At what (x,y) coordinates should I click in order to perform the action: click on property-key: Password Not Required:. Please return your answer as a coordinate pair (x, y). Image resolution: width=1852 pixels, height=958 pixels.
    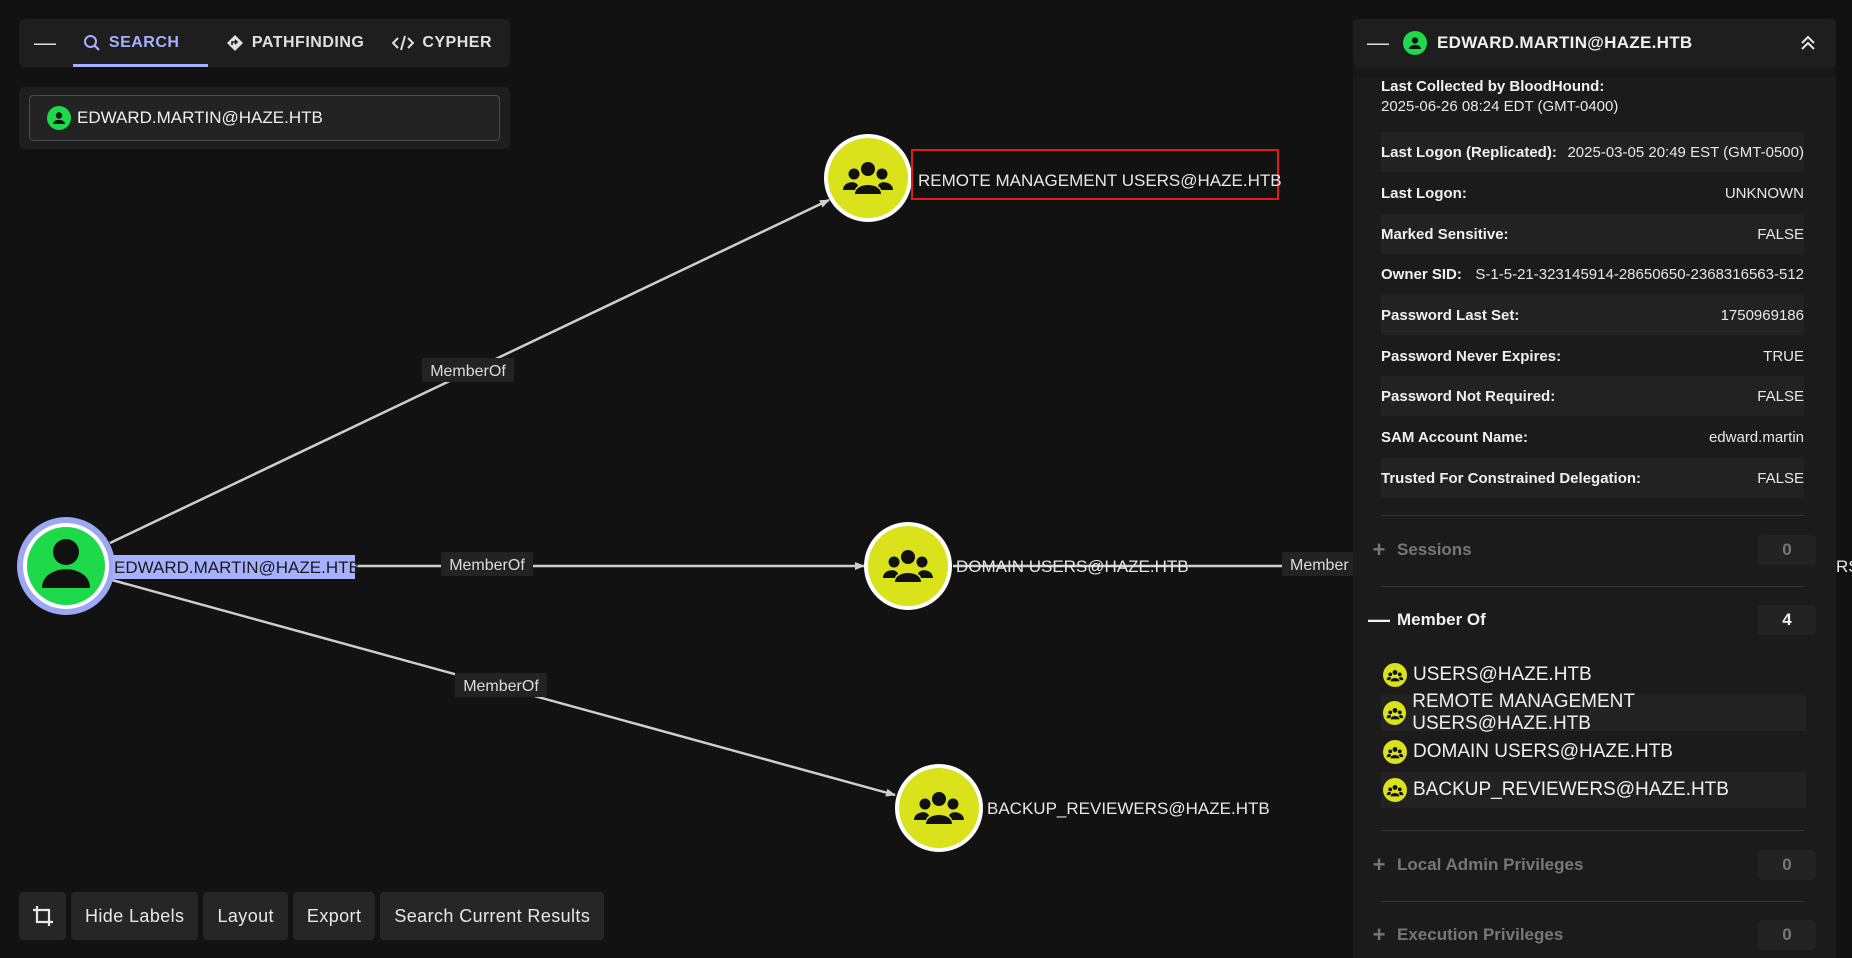
    Looking at the image, I should click on (1468, 396).